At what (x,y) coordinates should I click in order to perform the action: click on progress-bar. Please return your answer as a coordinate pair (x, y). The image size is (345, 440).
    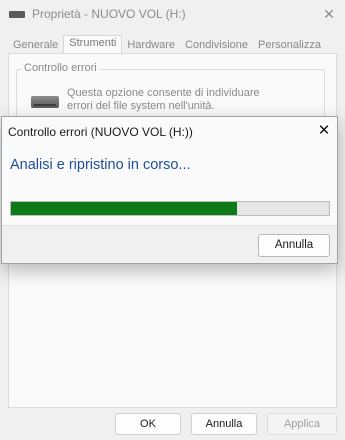
    Looking at the image, I should click on (170, 208).